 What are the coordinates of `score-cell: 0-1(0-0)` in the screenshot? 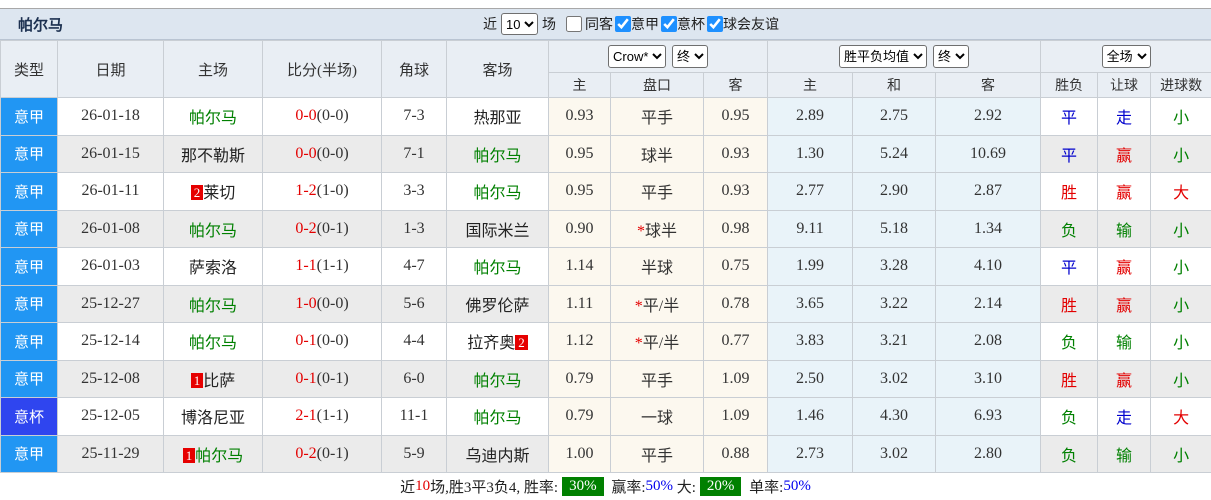 It's located at (322, 341).